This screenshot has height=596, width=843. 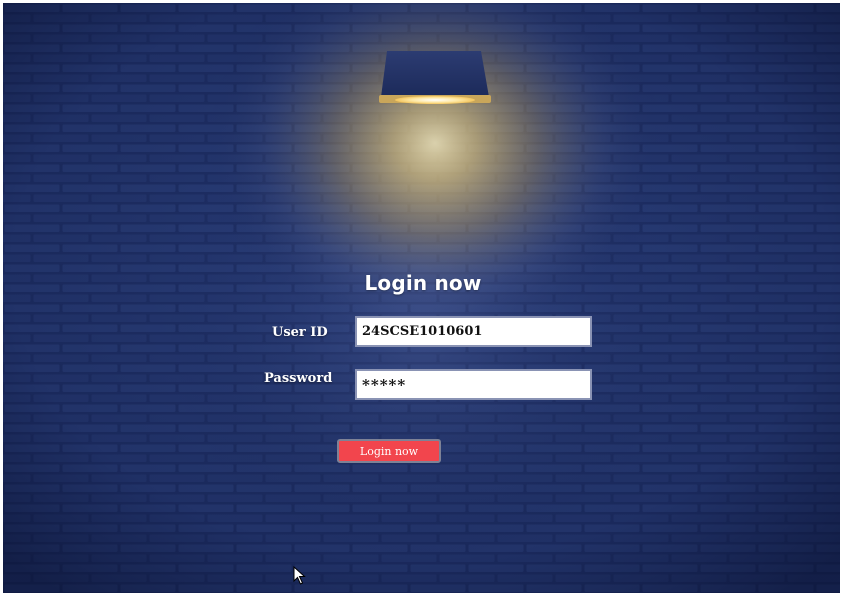 I want to click on password-input, so click(x=473, y=384).